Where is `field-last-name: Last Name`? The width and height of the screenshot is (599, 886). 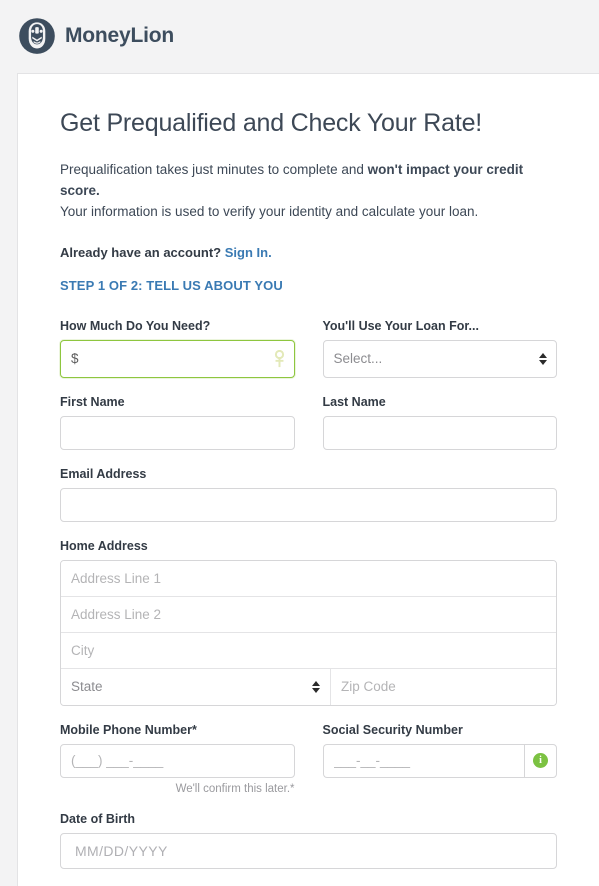 field-last-name: Last Name is located at coordinates (439, 422).